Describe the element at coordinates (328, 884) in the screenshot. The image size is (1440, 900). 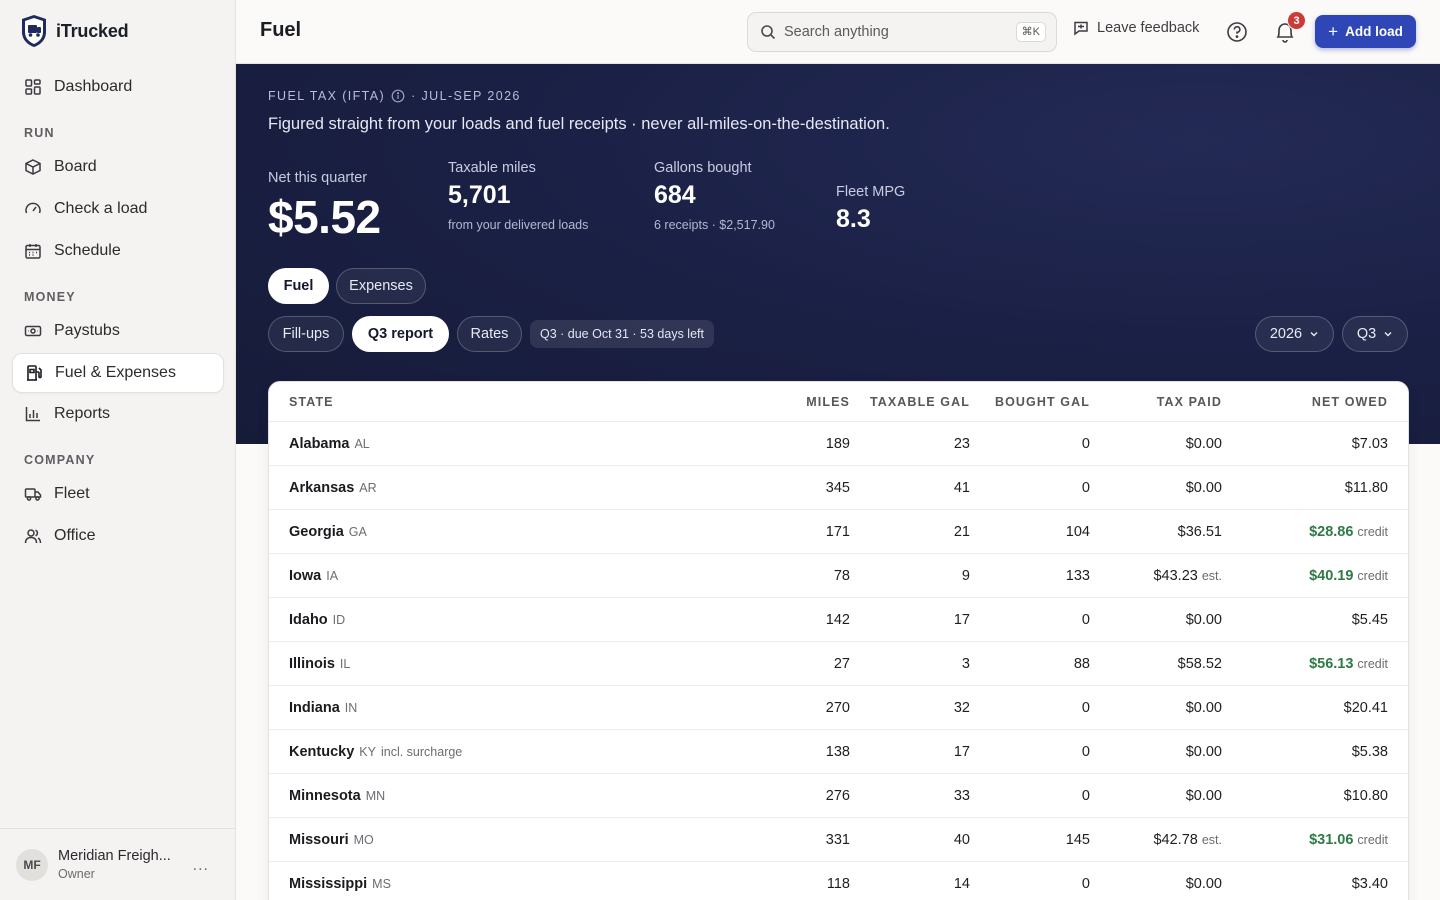
I see `state-name: Mississippi` at that location.